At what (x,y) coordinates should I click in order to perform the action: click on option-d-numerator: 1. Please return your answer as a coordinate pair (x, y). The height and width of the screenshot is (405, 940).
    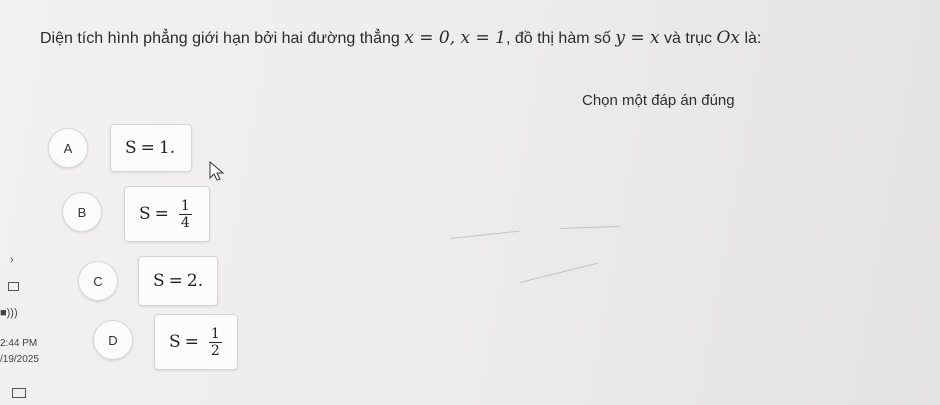
    Looking at the image, I should click on (215, 334).